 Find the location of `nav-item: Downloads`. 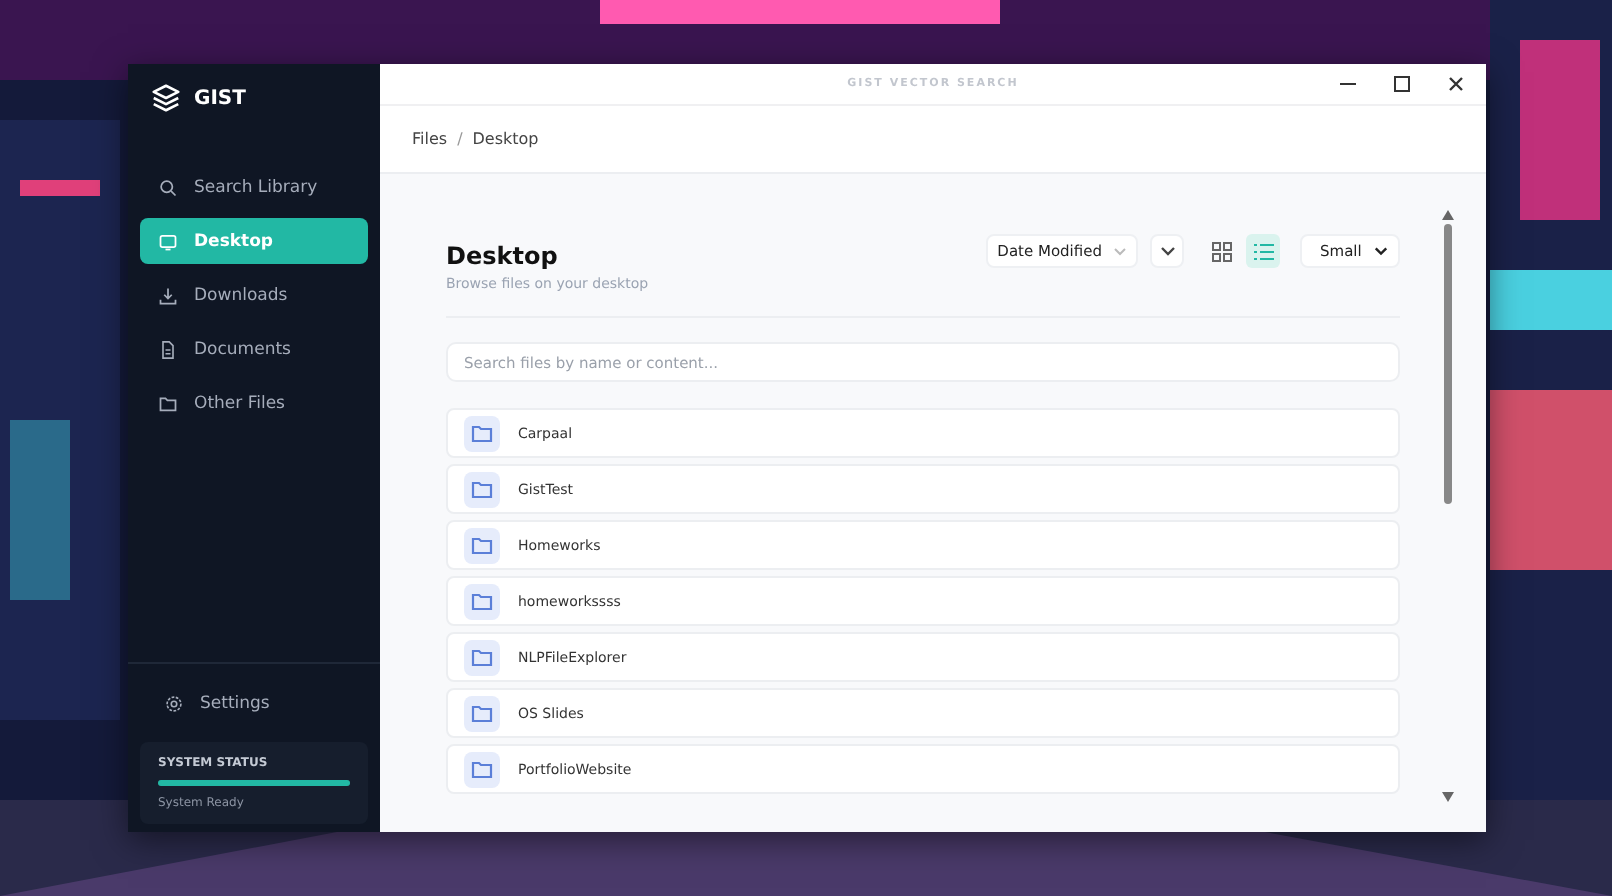

nav-item: Downloads is located at coordinates (254, 295).